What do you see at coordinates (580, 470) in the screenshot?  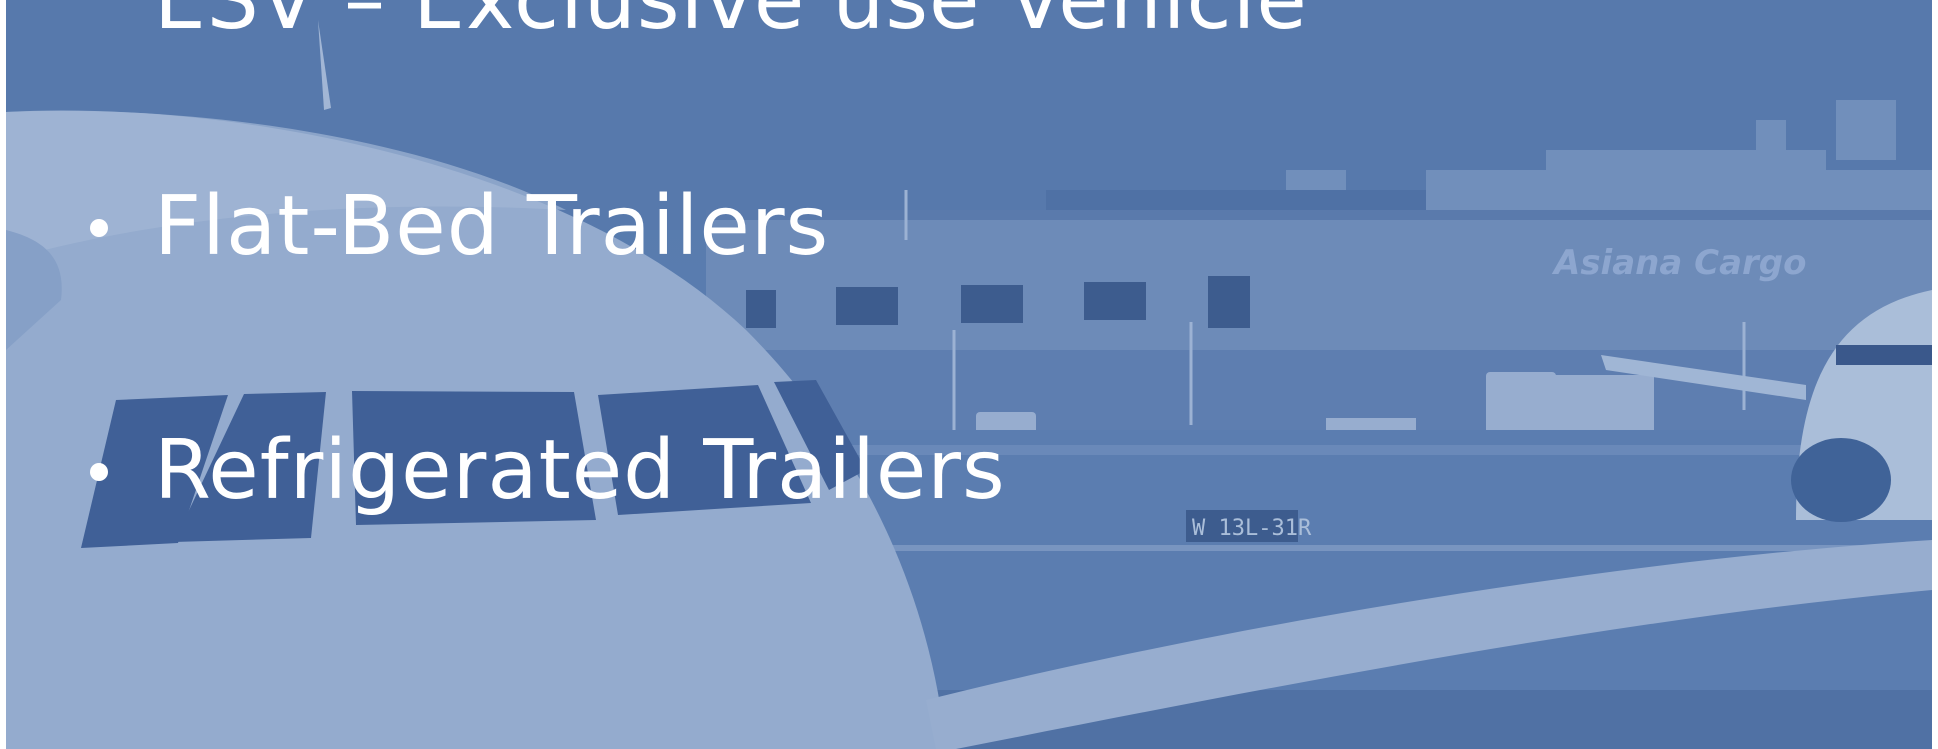 I see `bullet-refrigerated-trailers: Refrigerated Trailers` at bounding box center [580, 470].